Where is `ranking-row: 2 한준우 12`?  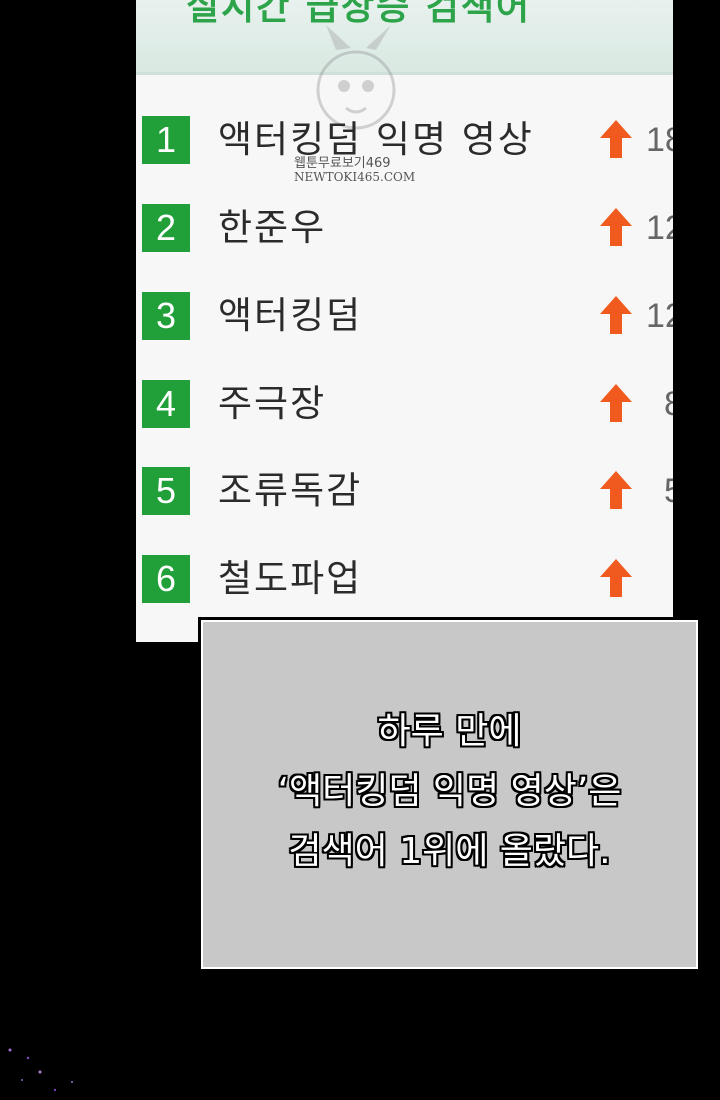 ranking-row: 2 한준우 12 is located at coordinates (404, 230).